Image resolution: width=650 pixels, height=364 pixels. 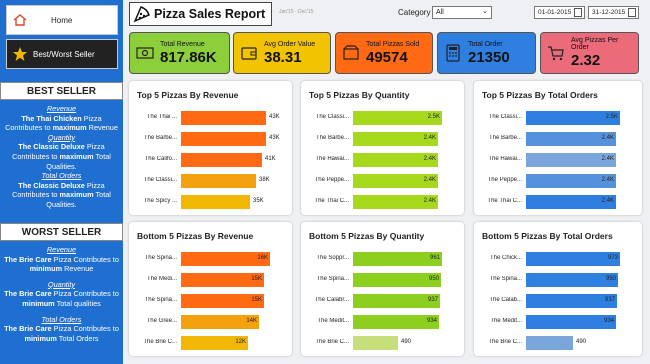 I want to click on bar-value-label: 41K, so click(x=270, y=159).